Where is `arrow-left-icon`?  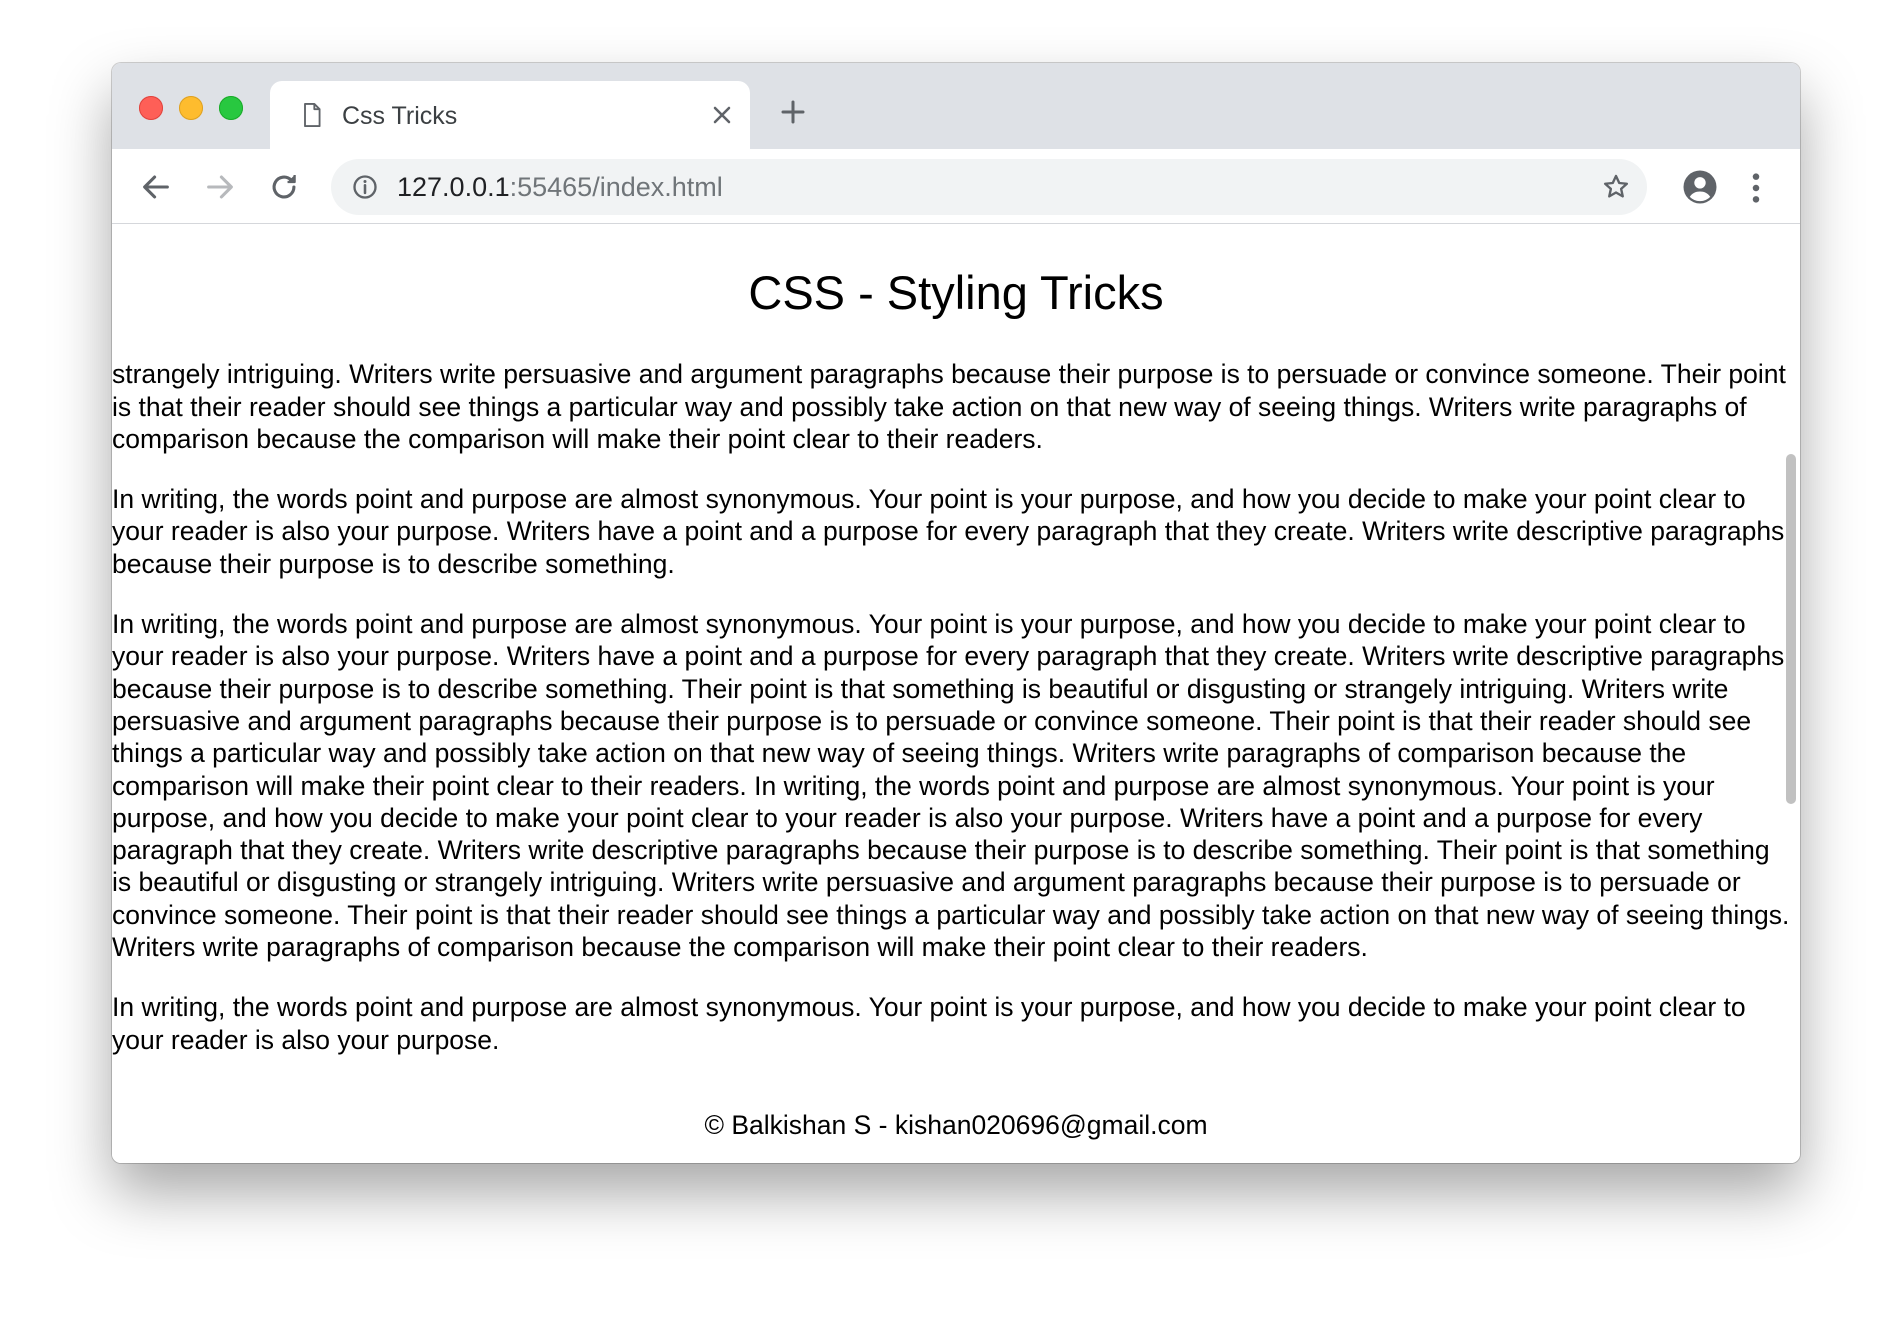 arrow-left-icon is located at coordinates (156, 187).